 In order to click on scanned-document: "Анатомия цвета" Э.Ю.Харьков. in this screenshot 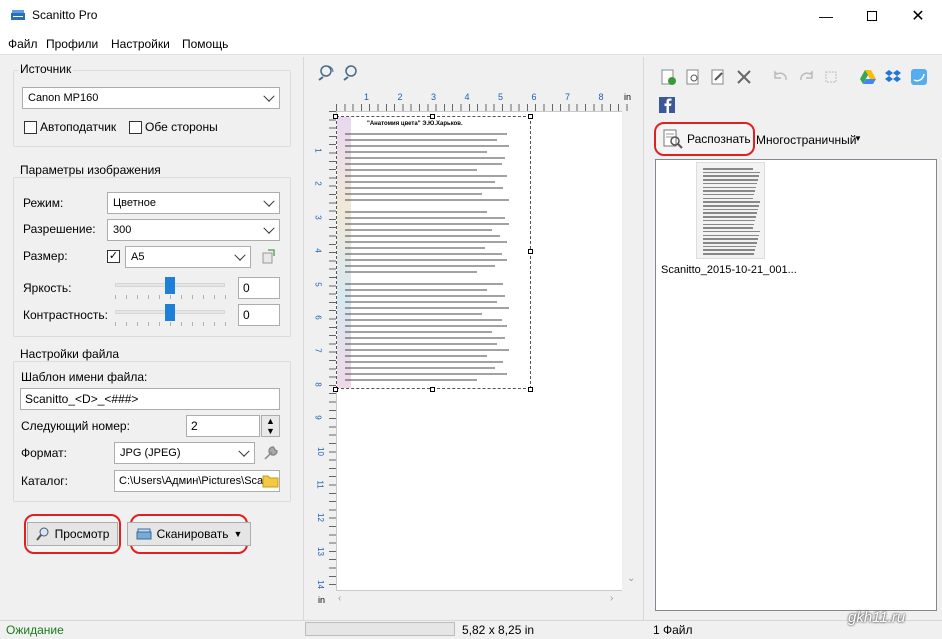, I will do `click(433, 252)`.